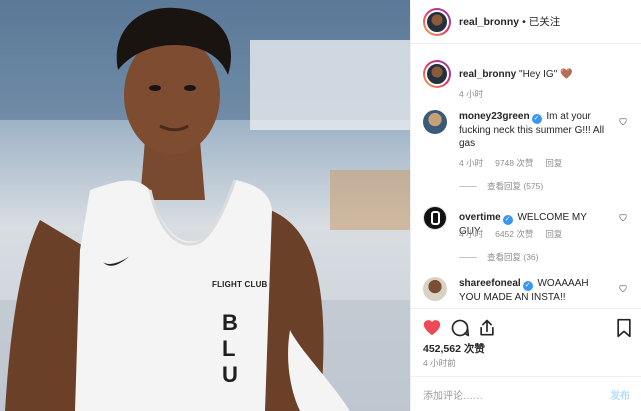 The height and width of the screenshot is (411, 641). I want to click on heart-icon, so click(432, 327).